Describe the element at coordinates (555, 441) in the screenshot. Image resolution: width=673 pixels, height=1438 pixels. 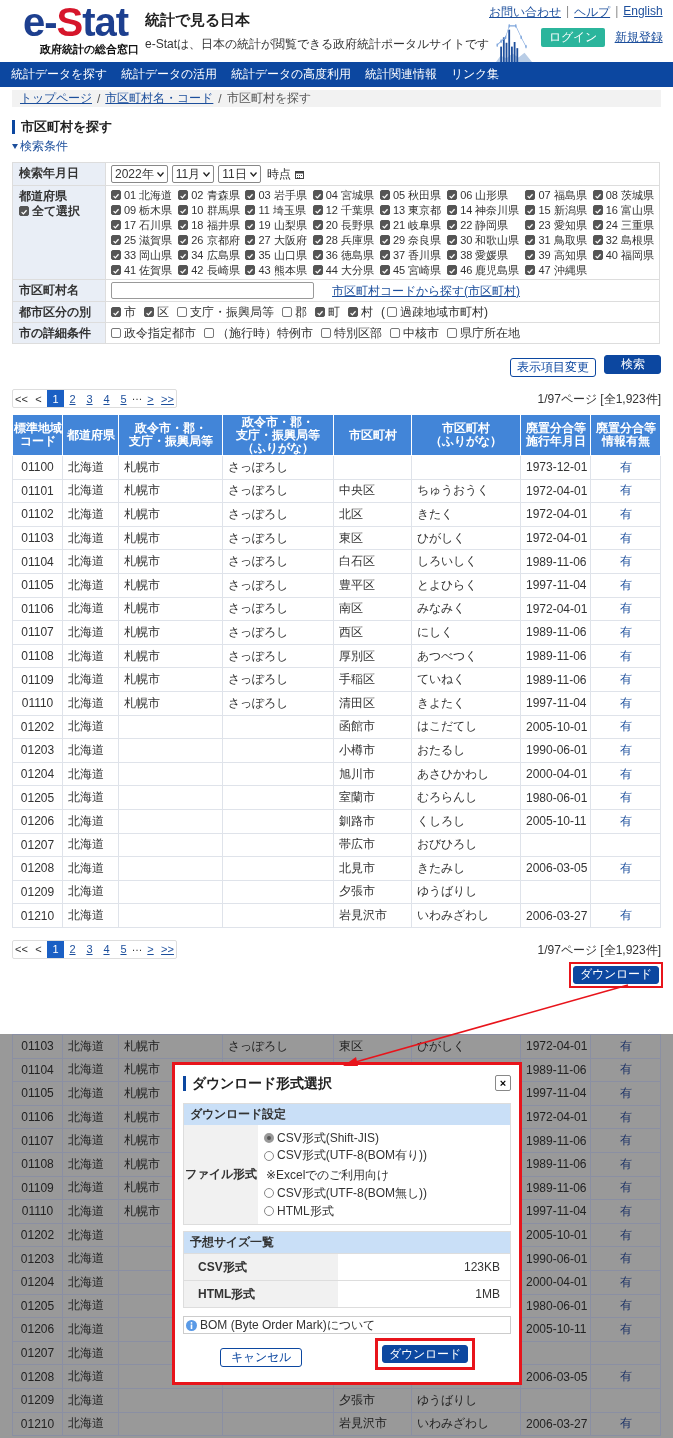
I see `column-header: 施行年月日` at that location.